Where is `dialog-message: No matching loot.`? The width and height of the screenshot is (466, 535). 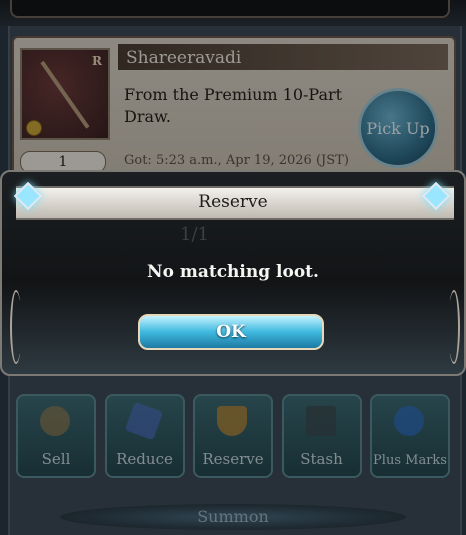 dialog-message: No matching loot. is located at coordinates (233, 272).